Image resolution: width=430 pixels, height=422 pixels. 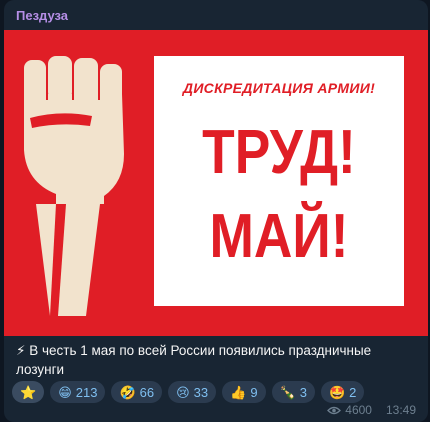 I want to click on reaction-count: 2, so click(x=353, y=392).